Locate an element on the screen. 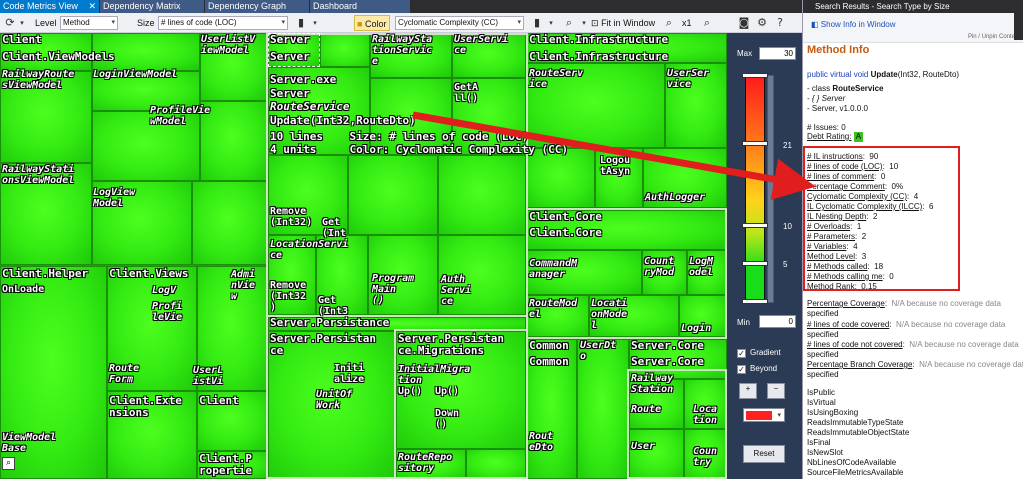  tab-code-metrics-view: Code Metrics View ✕ is located at coordinates (49, 6).